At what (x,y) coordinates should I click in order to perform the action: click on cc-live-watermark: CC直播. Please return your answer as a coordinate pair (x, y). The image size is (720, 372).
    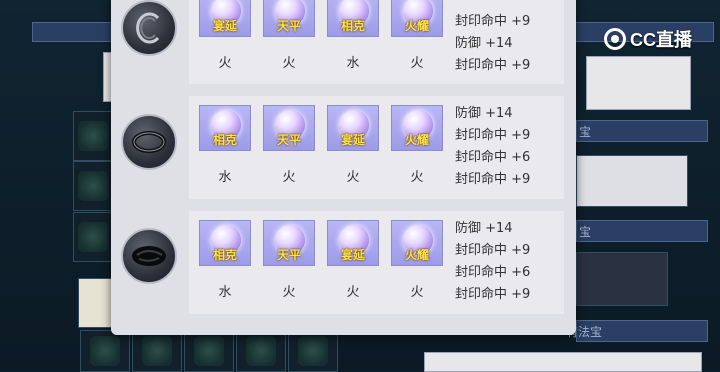
    Looking at the image, I should click on (648, 39).